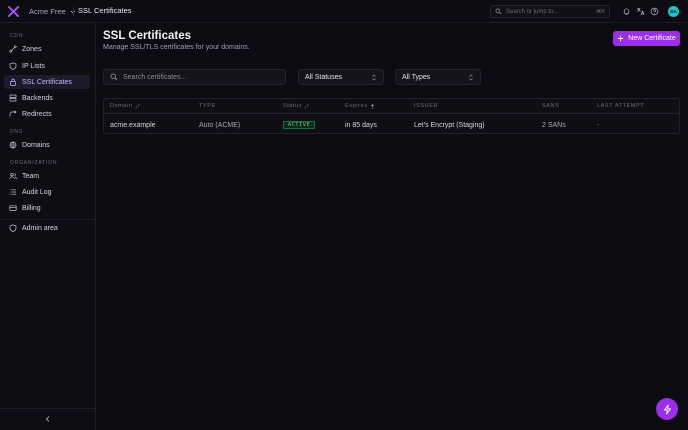 This screenshot has height=430, width=688. Describe the element at coordinates (299, 125) in the screenshot. I see `status-badge: ACTIVE` at that location.